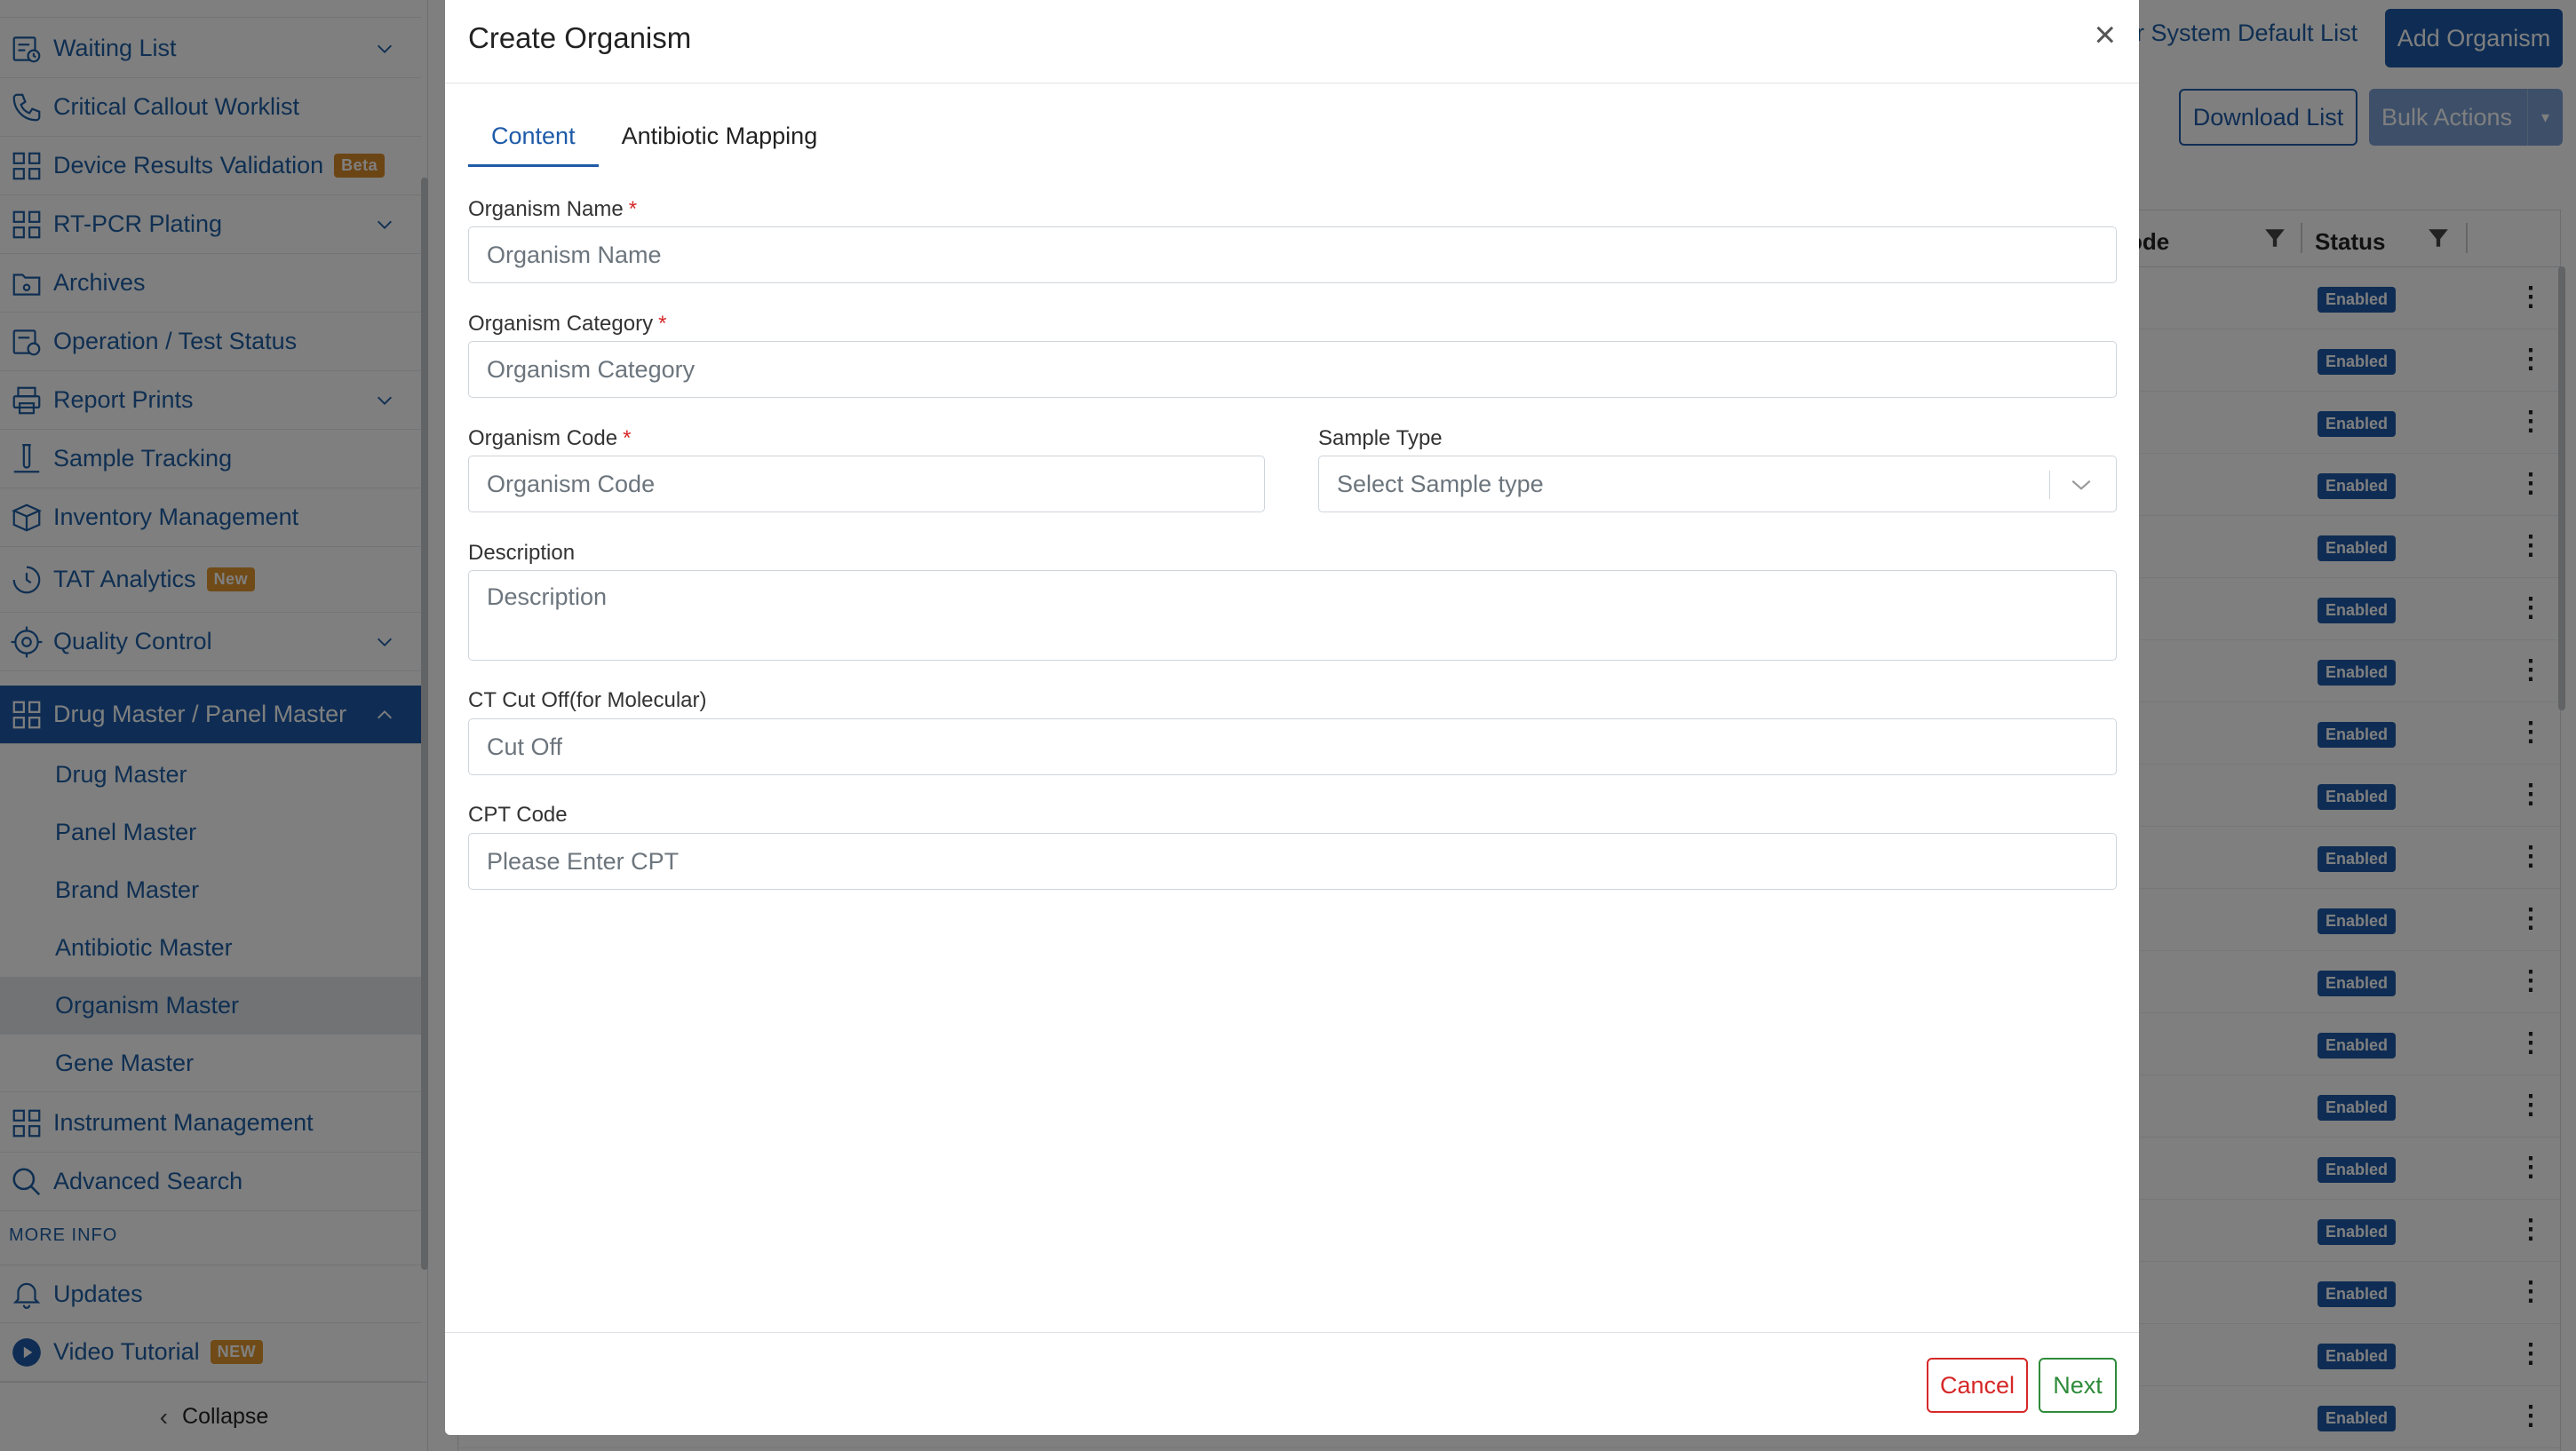 The height and width of the screenshot is (1451, 2576). I want to click on modal-tabs: Content Antibiotic Mapping, so click(654, 138).